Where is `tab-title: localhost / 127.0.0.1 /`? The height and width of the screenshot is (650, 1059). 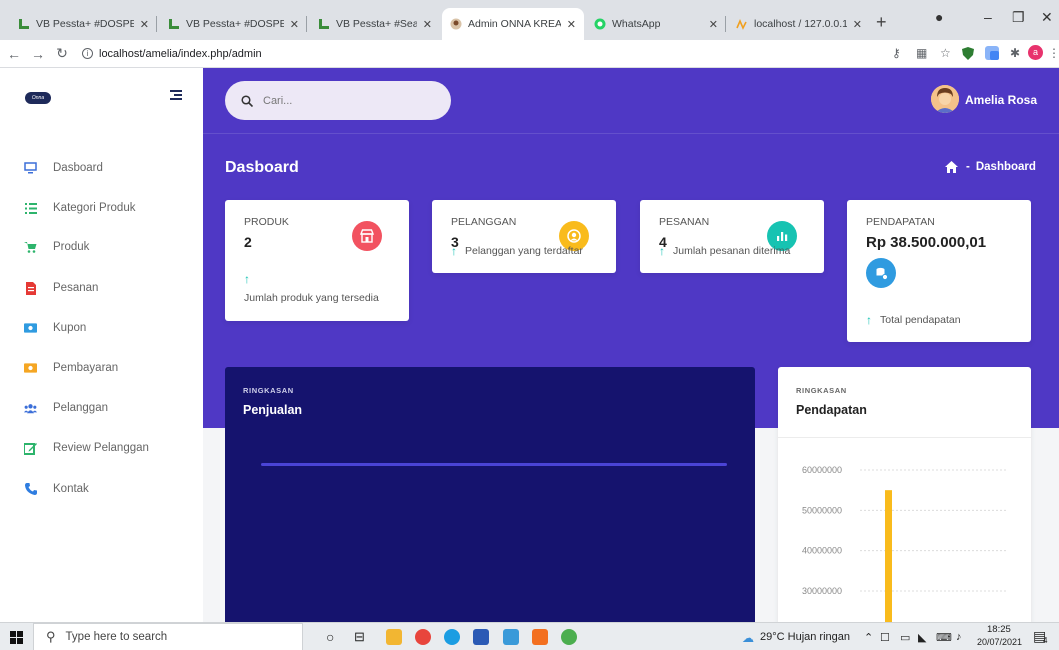
tab-title: localhost / 127.0.0.1 / is located at coordinates (800, 24).